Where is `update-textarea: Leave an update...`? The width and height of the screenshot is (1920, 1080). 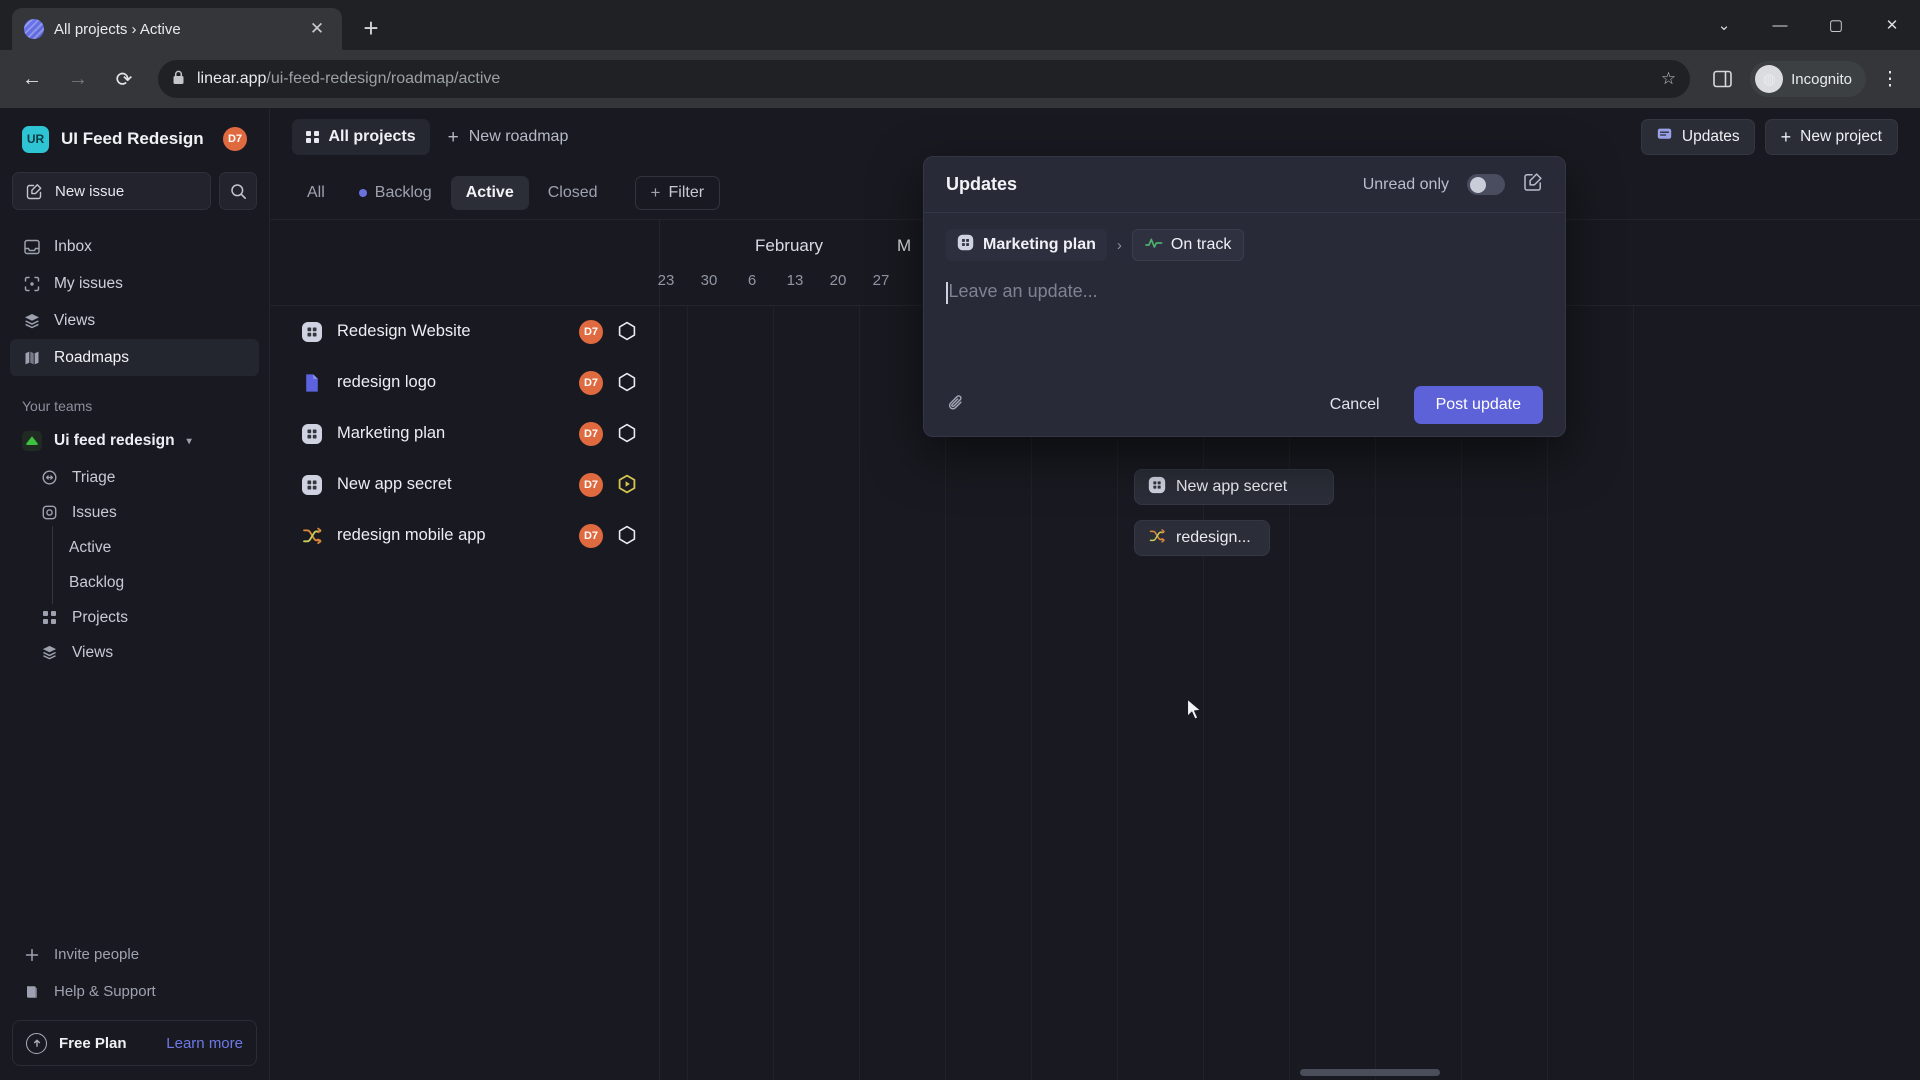 update-textarea: Leave an update... is located at coordinates (1244, 292).